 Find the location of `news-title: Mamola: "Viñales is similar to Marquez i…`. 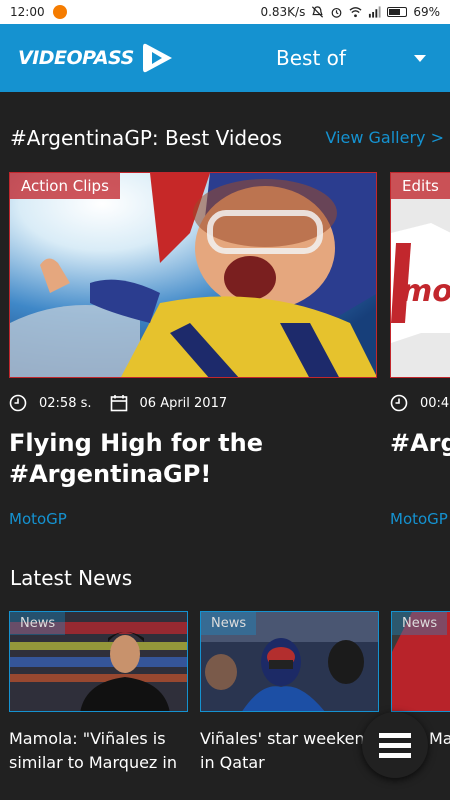

news-title: Mamola: "Viñales is similar to Marquez i… is located at coordinates (98, 751).